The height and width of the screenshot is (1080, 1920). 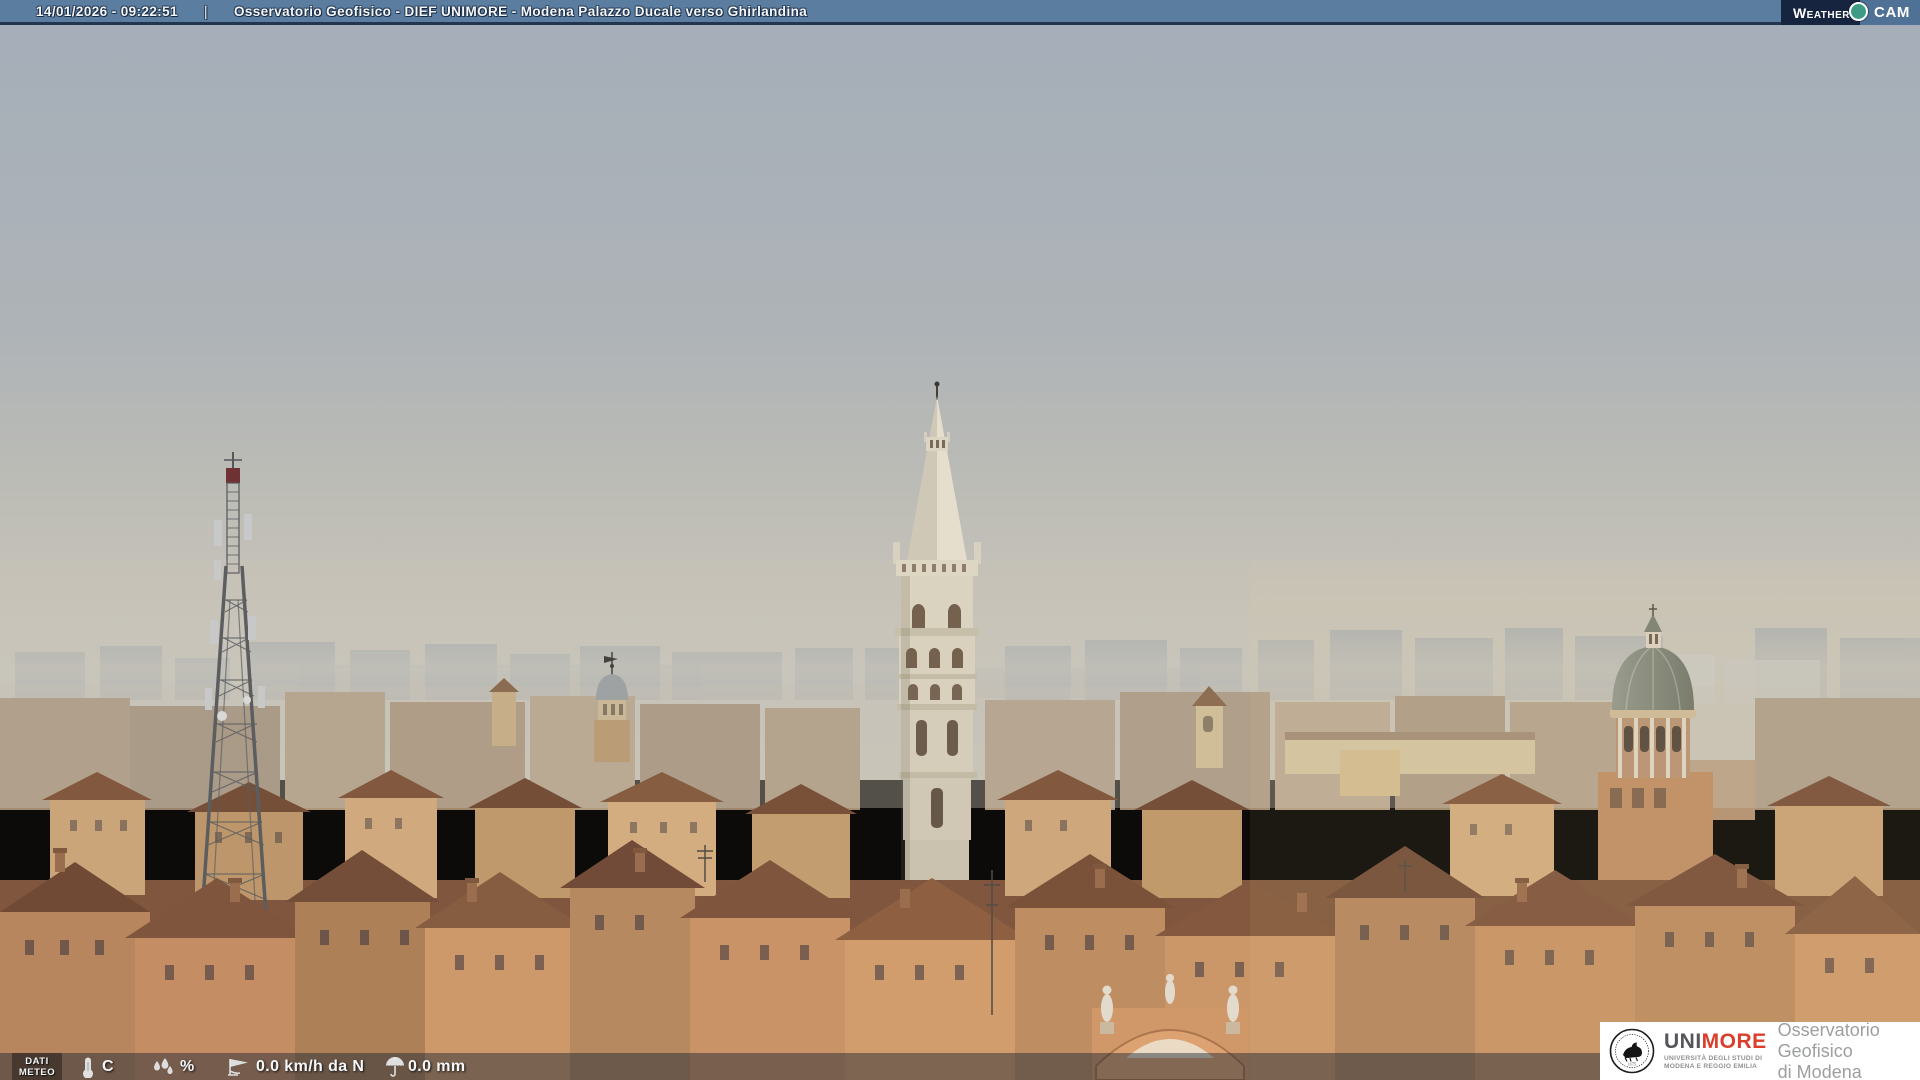 I want to click on wind-icon, so click(x=238, y=1067).